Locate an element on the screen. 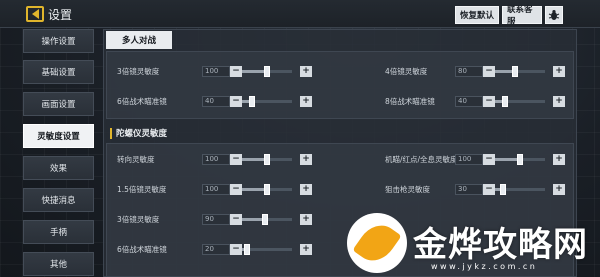  bug-report-button is located at coordinates (554, 15).